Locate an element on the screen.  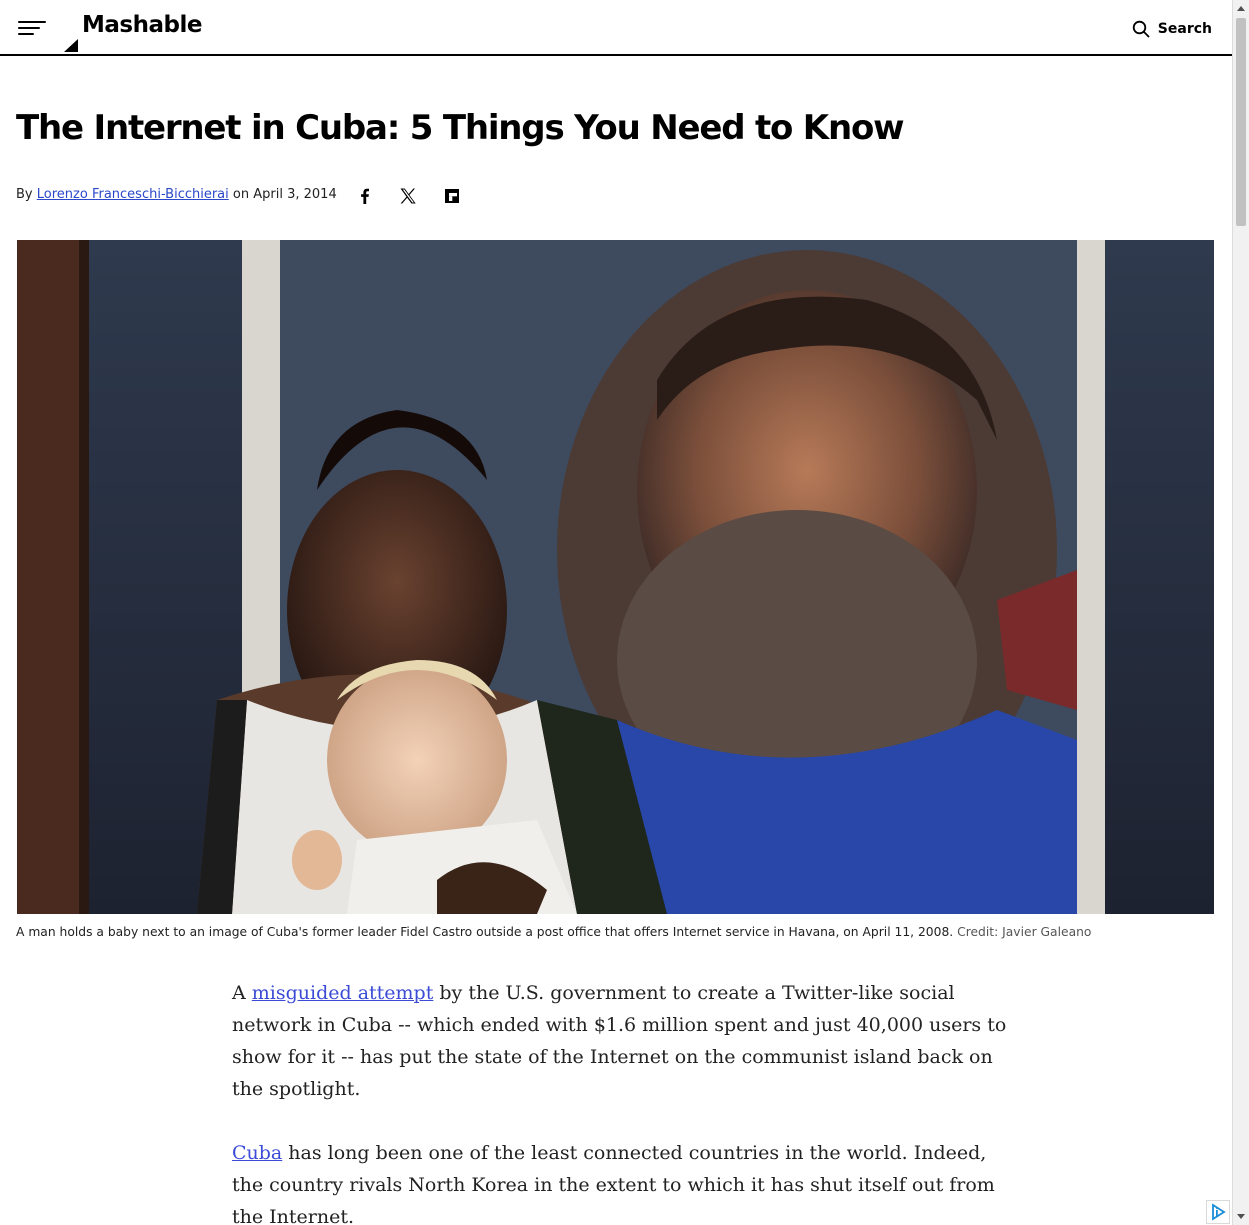
publish-date: April 3, 2014 is located at coordinates (295, 194).